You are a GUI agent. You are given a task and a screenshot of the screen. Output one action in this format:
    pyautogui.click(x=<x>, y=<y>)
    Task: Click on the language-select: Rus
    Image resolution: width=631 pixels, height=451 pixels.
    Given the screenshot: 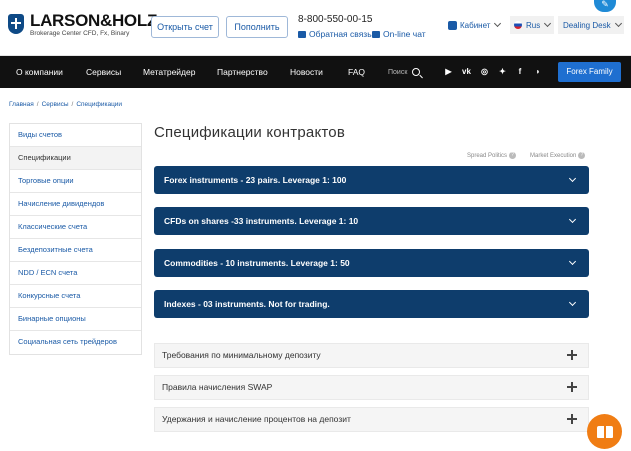 What is the action you would take?
    pyautogui.click(x=532, y=25)
    